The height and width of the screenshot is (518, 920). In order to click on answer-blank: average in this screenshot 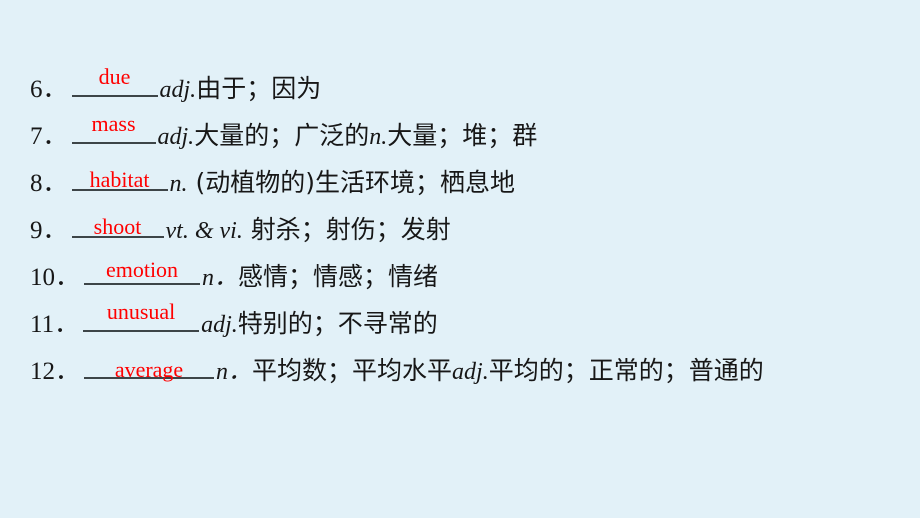, I will do `click(149, 366)`.